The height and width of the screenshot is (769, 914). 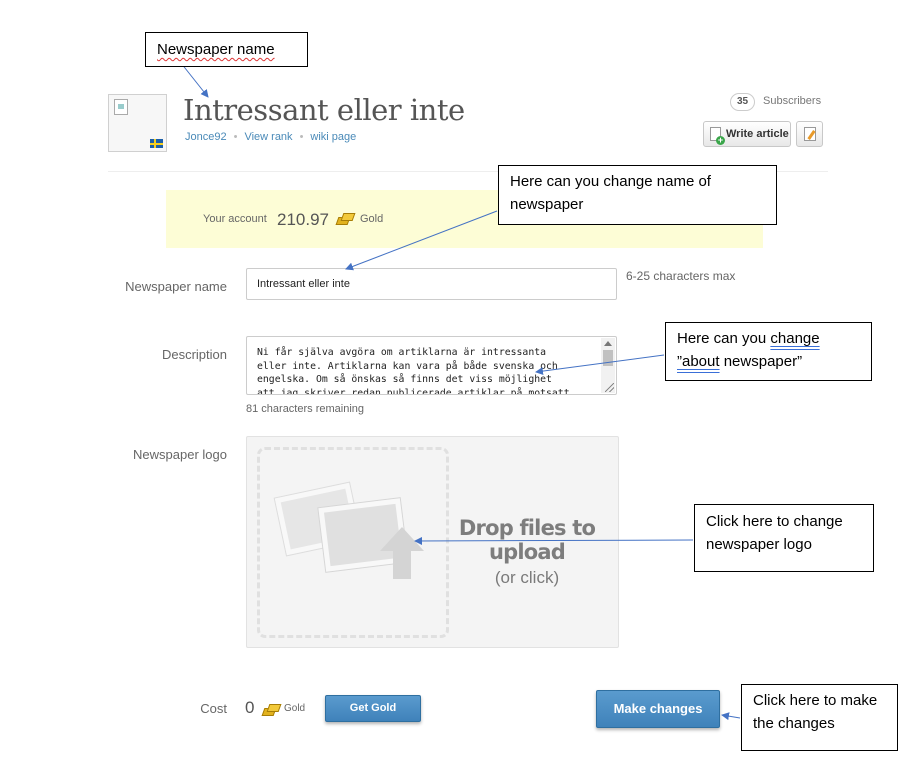 I want to click on annotation-change-about: Here can you change ”about newspaper”, so click(x=768, y=351).